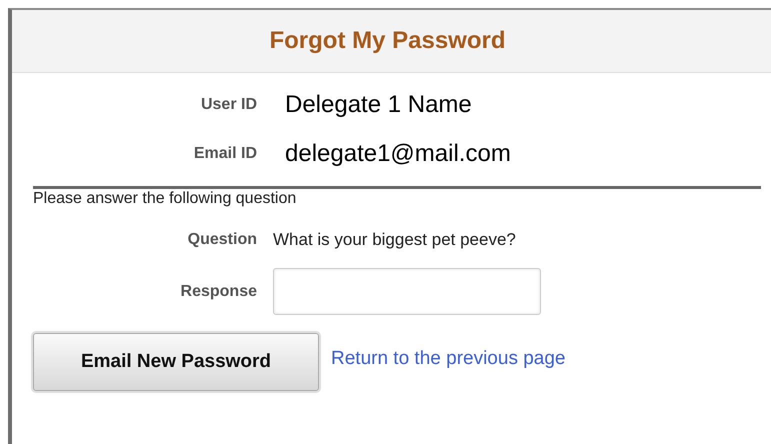 This screenshot has height=444, width=771. Describe the element at coordinates (176, 362) in the screenshot. I see `email-new-password-button: Email New Password` at that location.